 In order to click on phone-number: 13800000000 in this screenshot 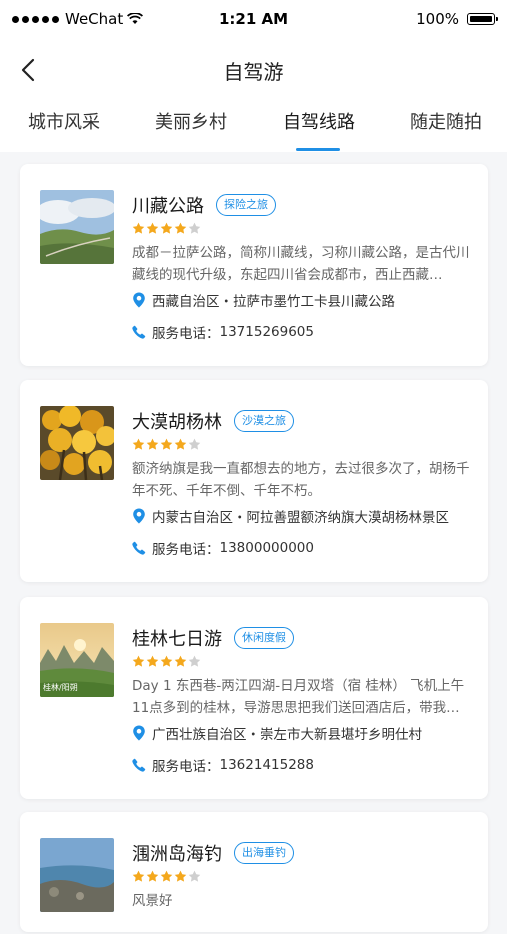, I will do `click(267, 548)`.